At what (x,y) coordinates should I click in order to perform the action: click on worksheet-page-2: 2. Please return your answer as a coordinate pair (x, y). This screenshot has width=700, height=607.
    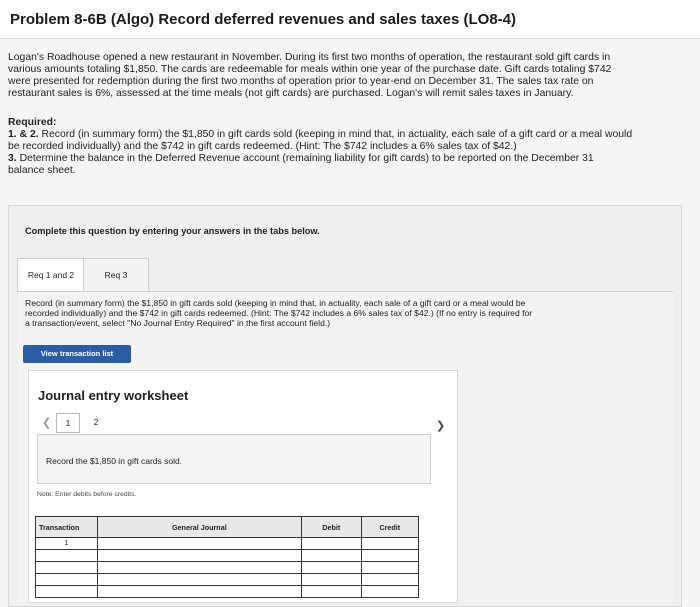
    Looking at the image, I should click on (96, 422).